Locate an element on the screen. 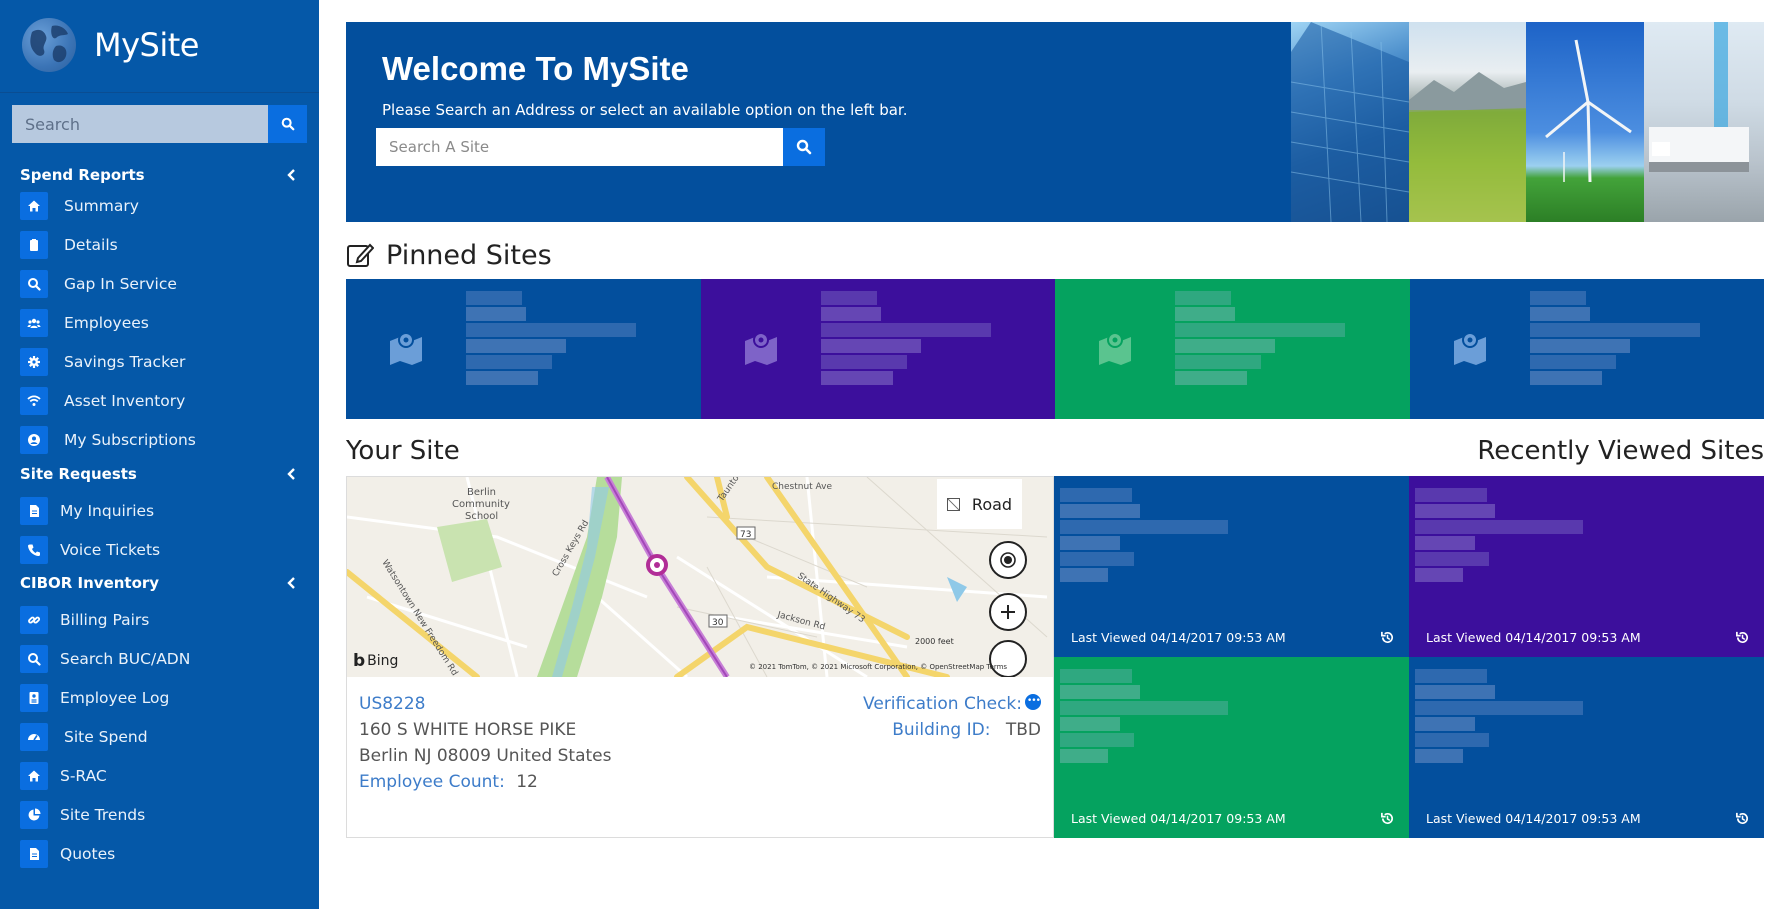 The image size is (1791, 909). sidebar-item-asset-inventory: Asset Inventory is located at coordinates (102, 401).